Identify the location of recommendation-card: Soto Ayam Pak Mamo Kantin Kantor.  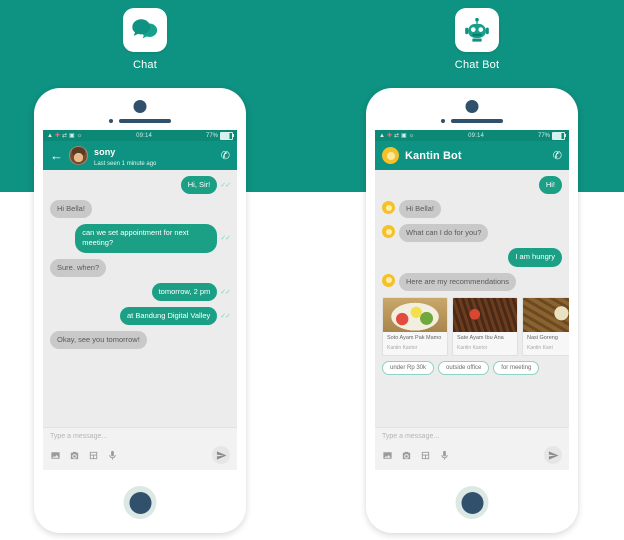
(415, 326).